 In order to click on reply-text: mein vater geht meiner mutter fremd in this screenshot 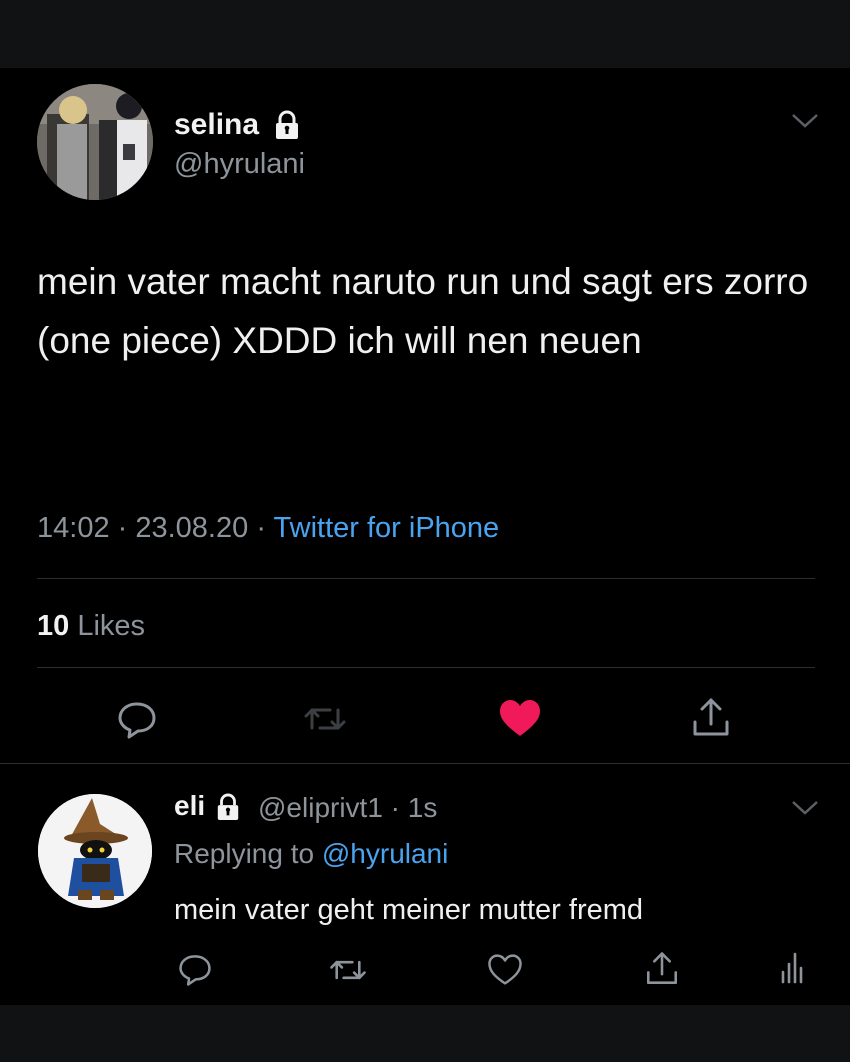, I will do `click(409, 910)`.